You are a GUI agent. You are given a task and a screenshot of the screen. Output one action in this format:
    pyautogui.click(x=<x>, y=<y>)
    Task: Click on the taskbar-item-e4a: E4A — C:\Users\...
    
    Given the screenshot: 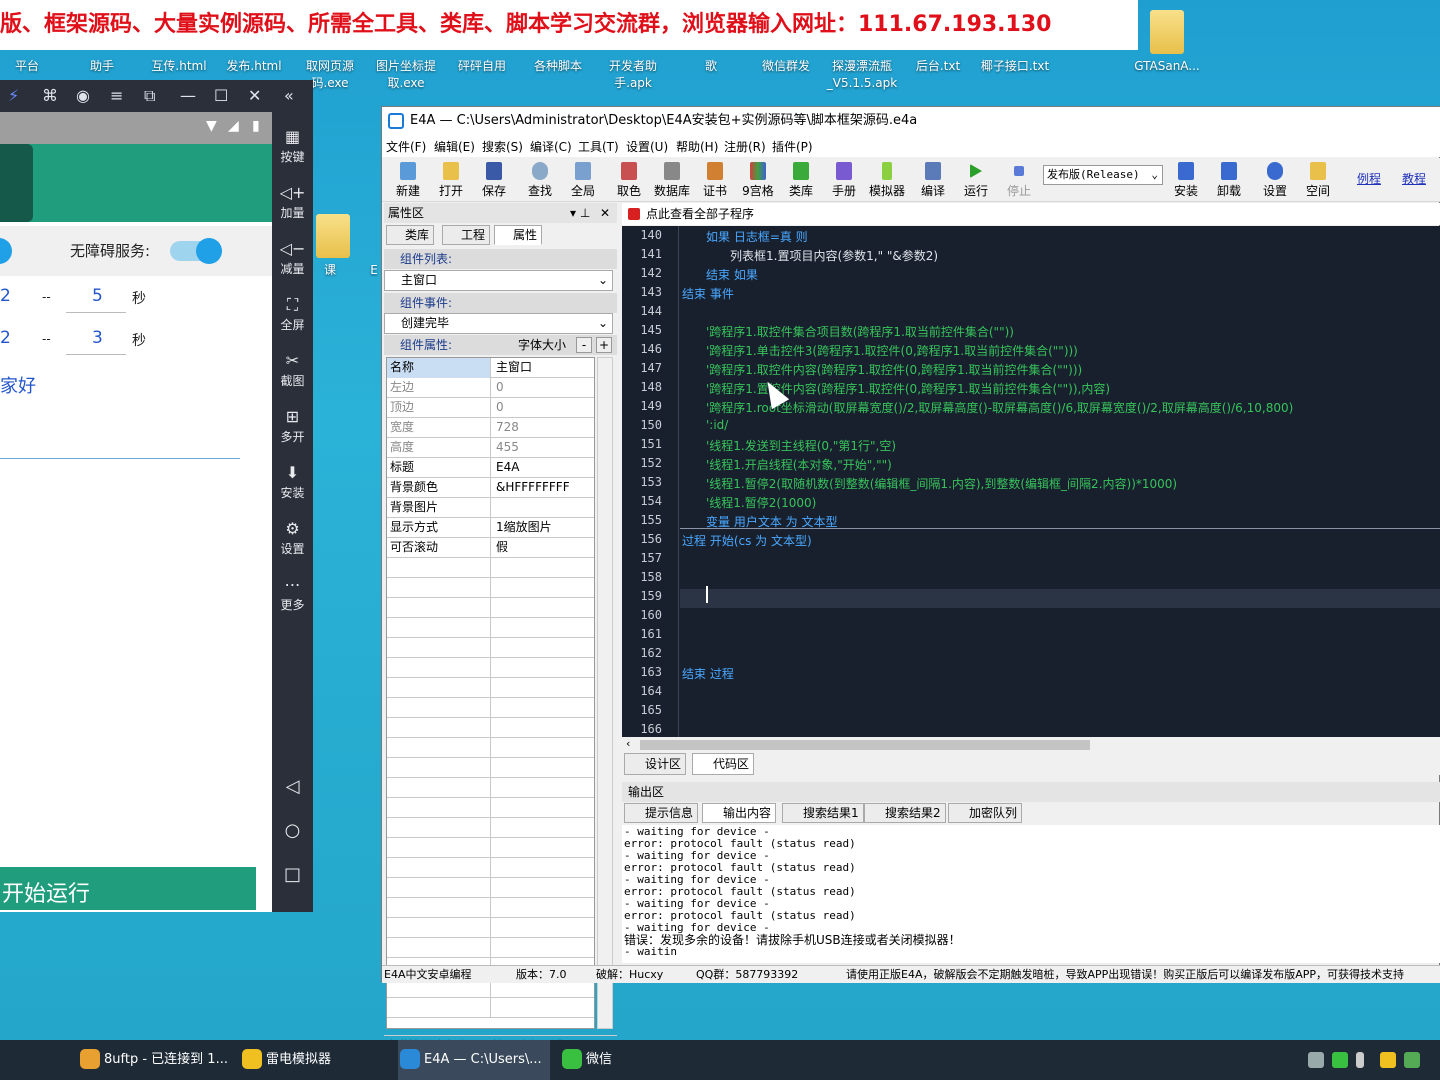 What is the action you would take?
    pyautogui.click(x=474, y=1060)
    